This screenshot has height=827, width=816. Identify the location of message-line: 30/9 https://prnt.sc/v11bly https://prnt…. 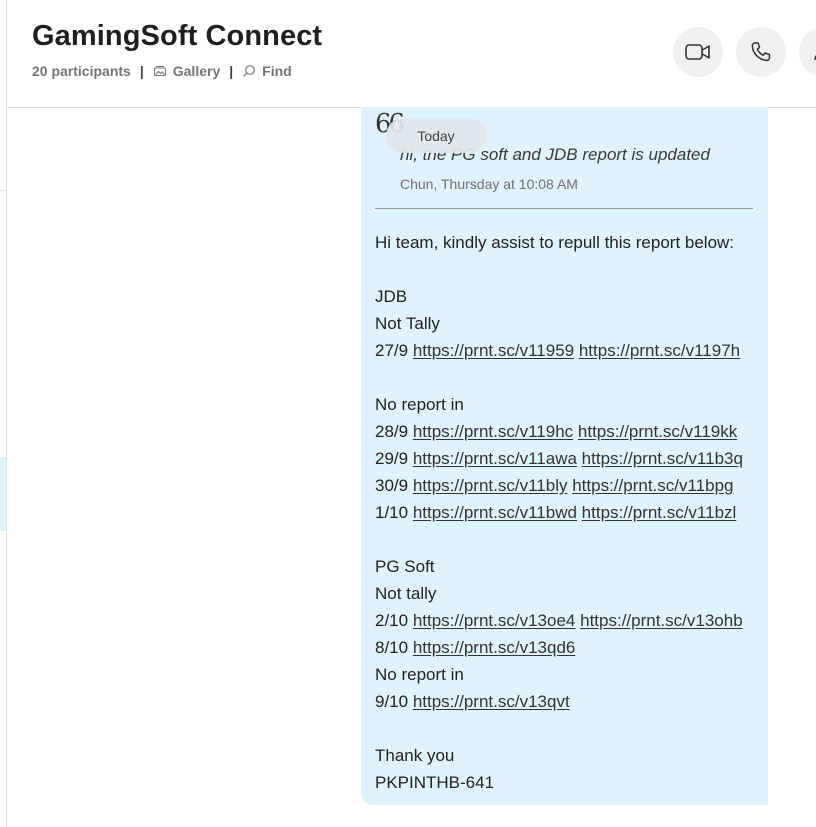
(571, 487).